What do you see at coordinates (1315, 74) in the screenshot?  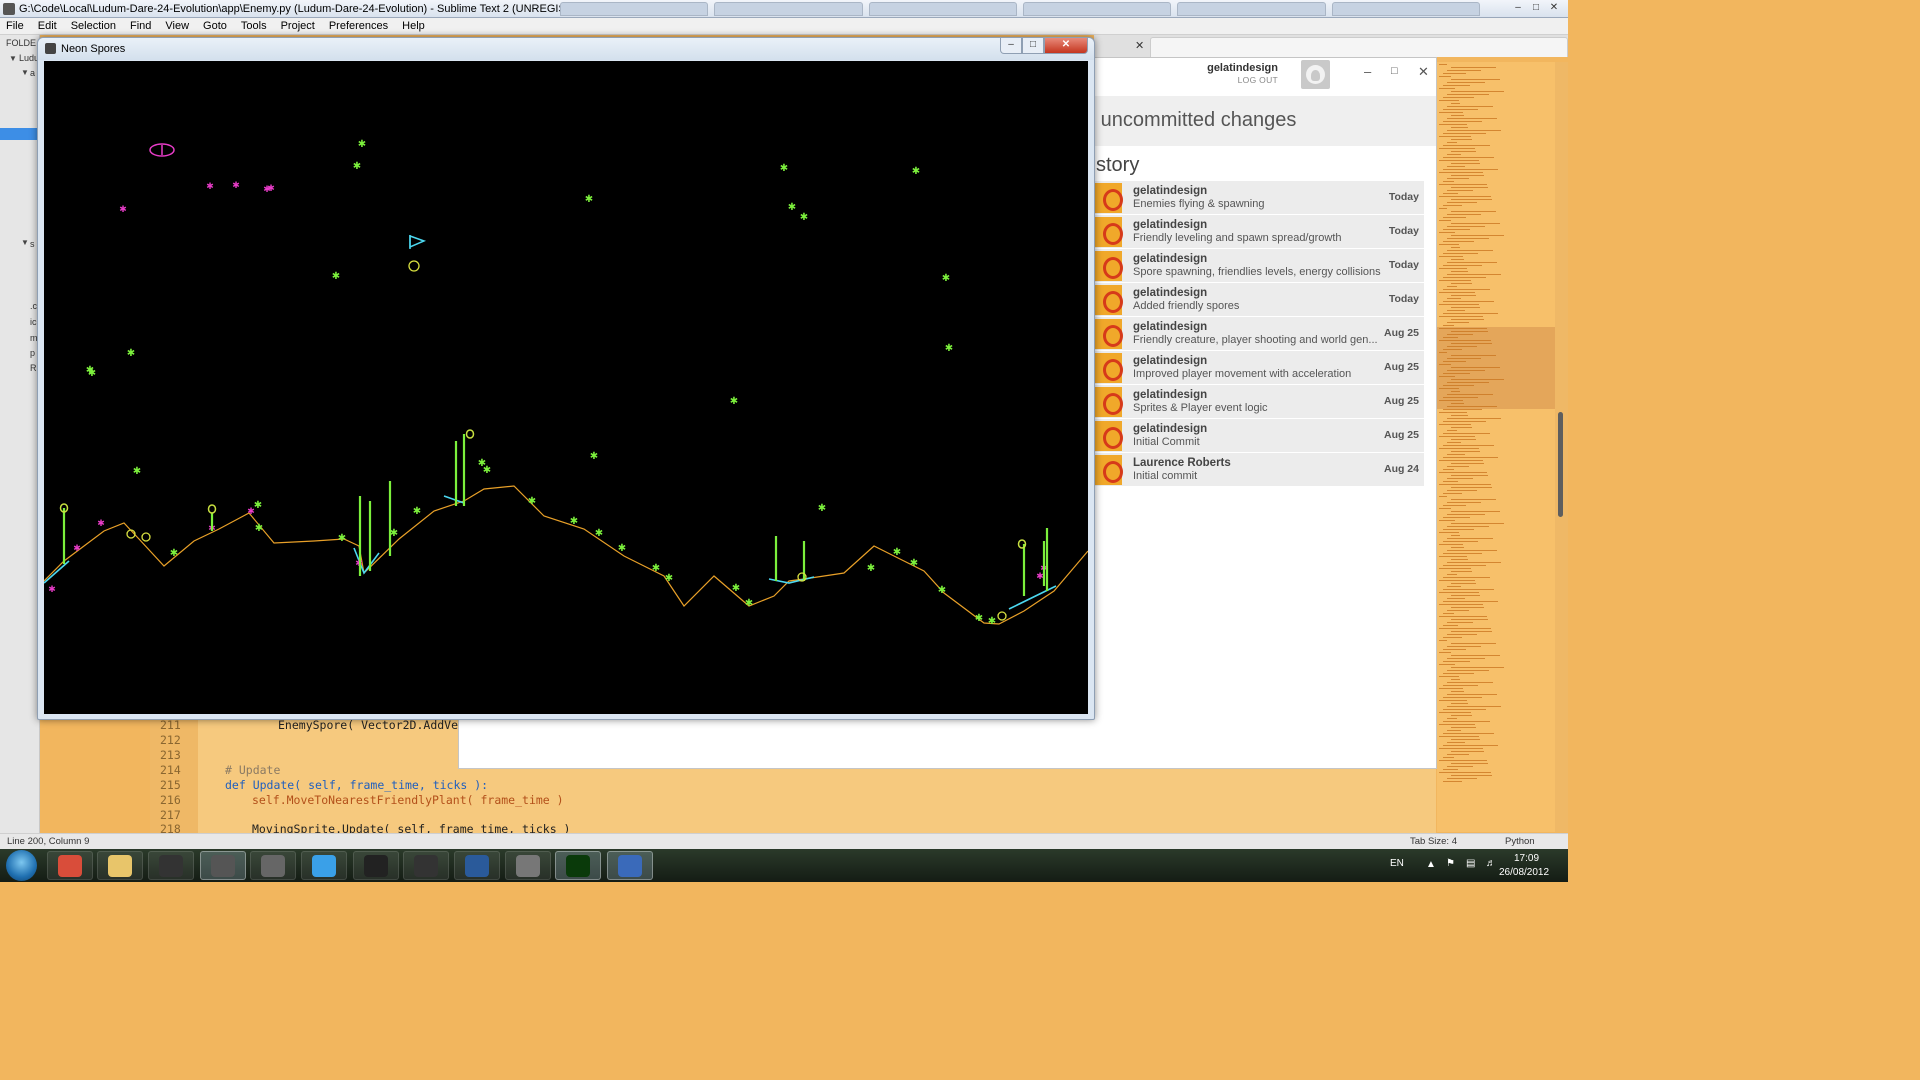 I see `user-avatar` at bounding box center [1315, 74].